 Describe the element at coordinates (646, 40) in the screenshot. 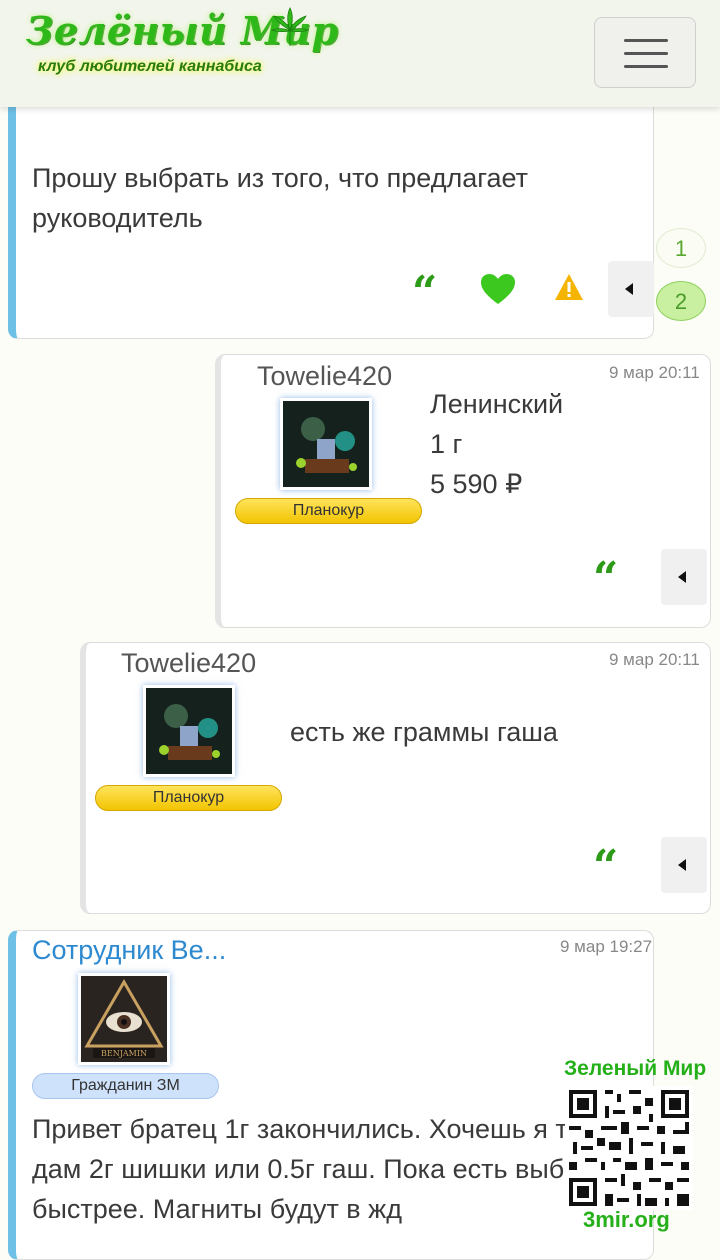

I see `hamburger-icon` at that location.